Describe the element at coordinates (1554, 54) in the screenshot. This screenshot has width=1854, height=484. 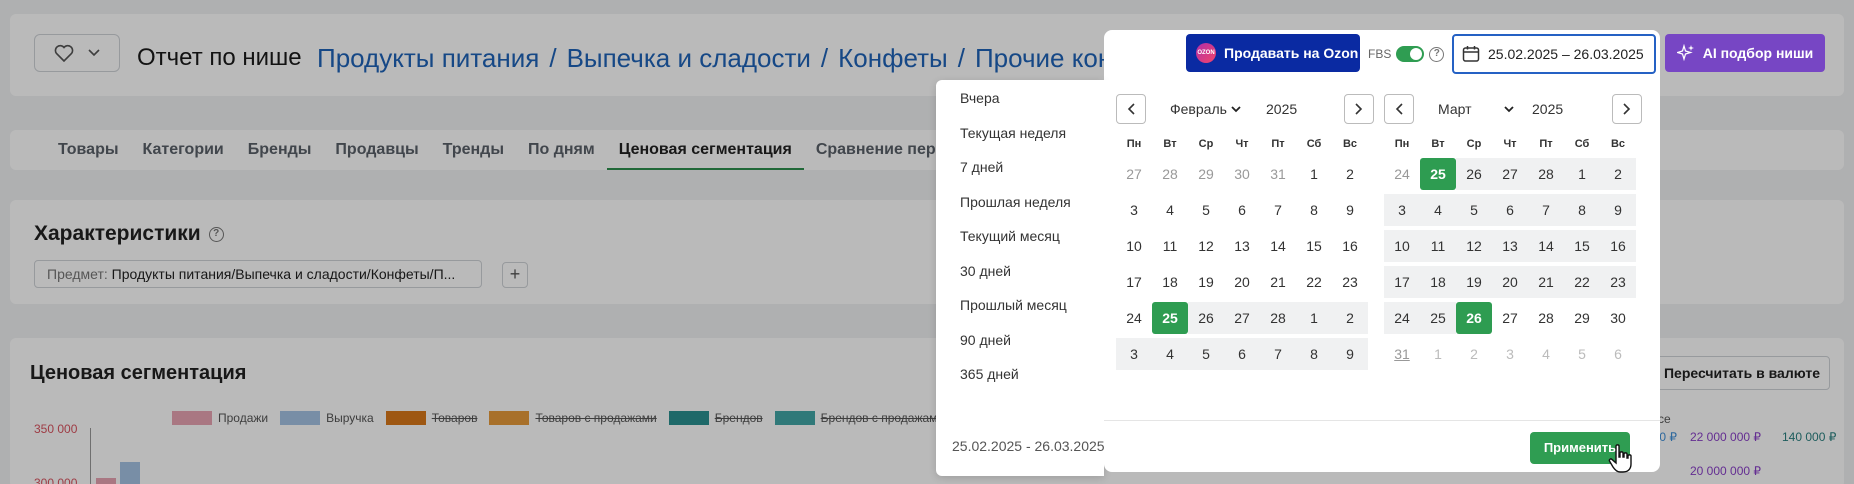
I see `date-range-input: 25.02.2025 – 26.03.2025` at that location.